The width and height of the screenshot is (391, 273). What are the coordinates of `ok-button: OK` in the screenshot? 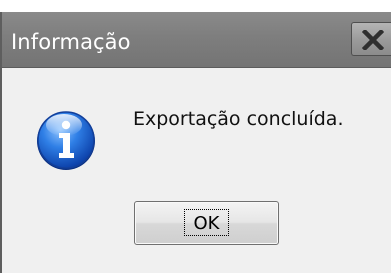 It's located at (206, 223).